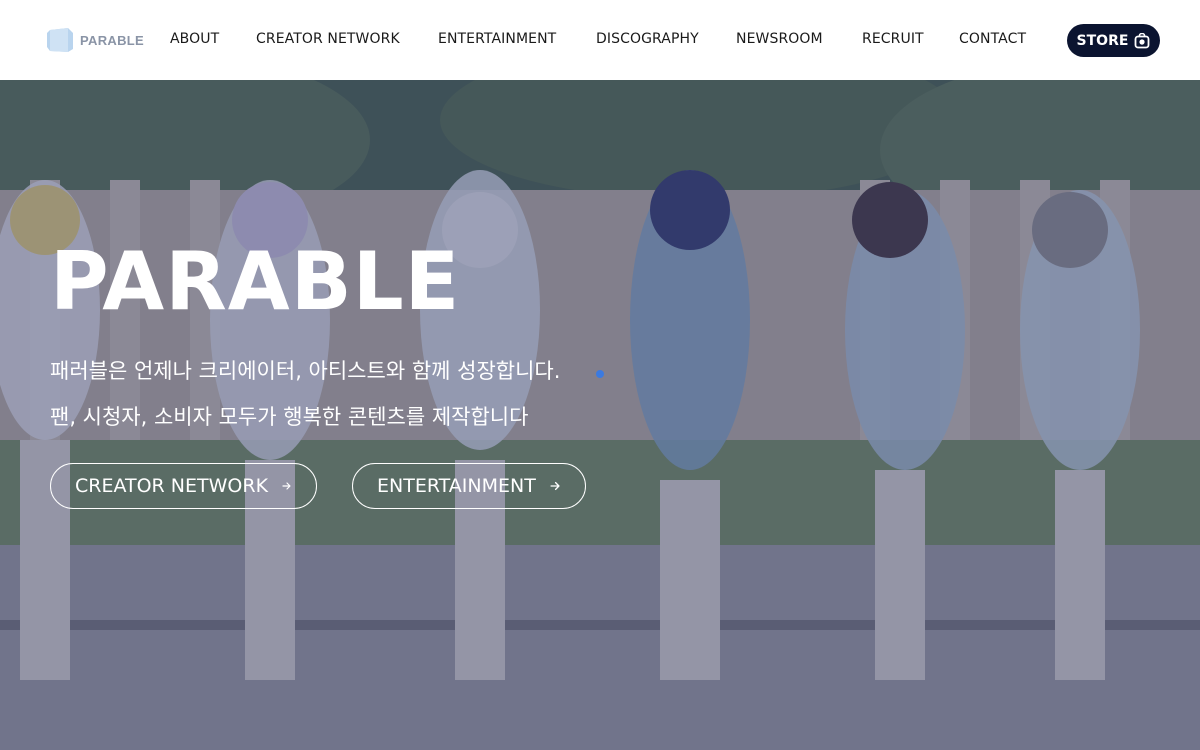  I want to click on nav-item-discography: DISCOGRAPHY, so click(647, 39).